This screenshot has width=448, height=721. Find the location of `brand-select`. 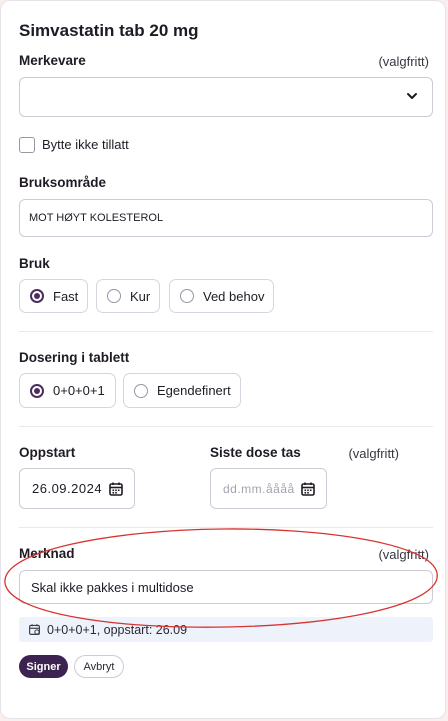

brand-select is located at coordinates (226, 97).